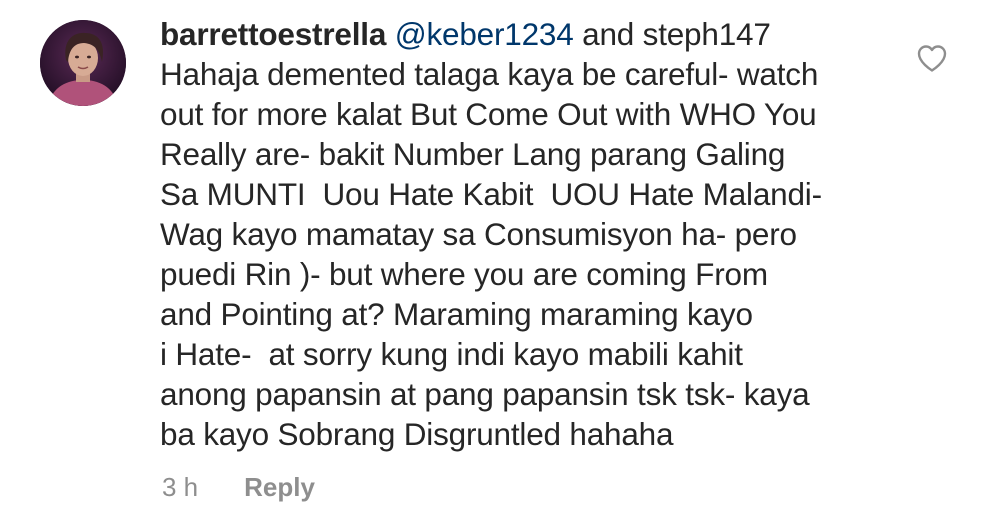 The image size is (1000, 523). Describe the element at coordinates (456, 314) in the screenshot. I see `comment-line: and Pointing at? Maraming maraming kayo` at that location.